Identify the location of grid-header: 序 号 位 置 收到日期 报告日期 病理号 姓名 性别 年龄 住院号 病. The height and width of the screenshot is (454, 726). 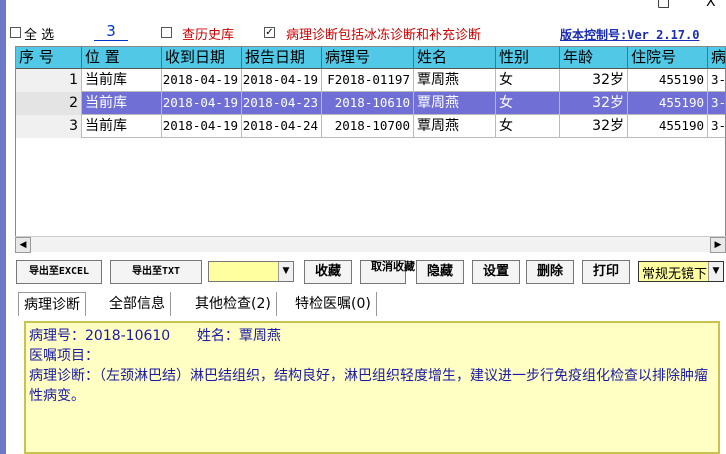
(370, 58).